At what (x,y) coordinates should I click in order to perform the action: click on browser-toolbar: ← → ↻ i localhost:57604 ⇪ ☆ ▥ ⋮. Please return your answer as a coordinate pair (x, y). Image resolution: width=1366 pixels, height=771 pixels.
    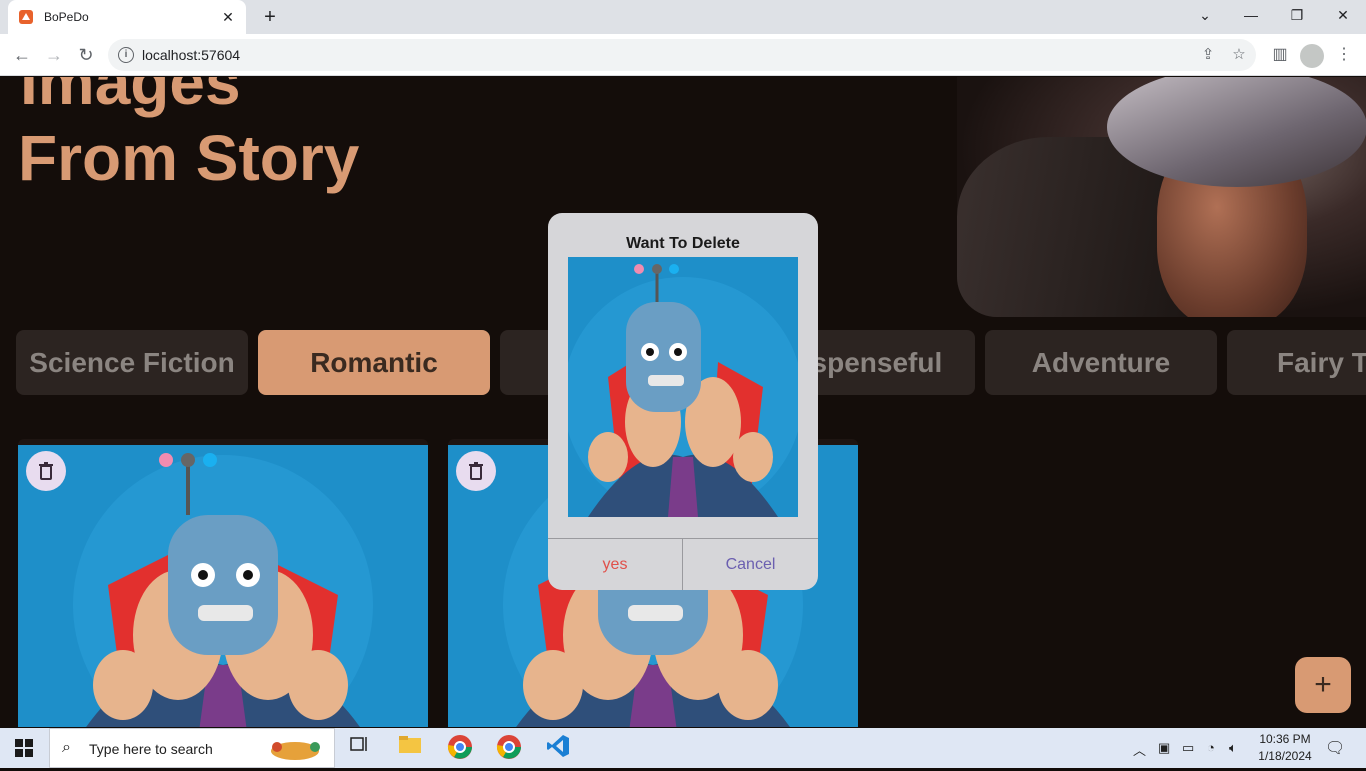
    Looking at the image, I should click on (683, 55).